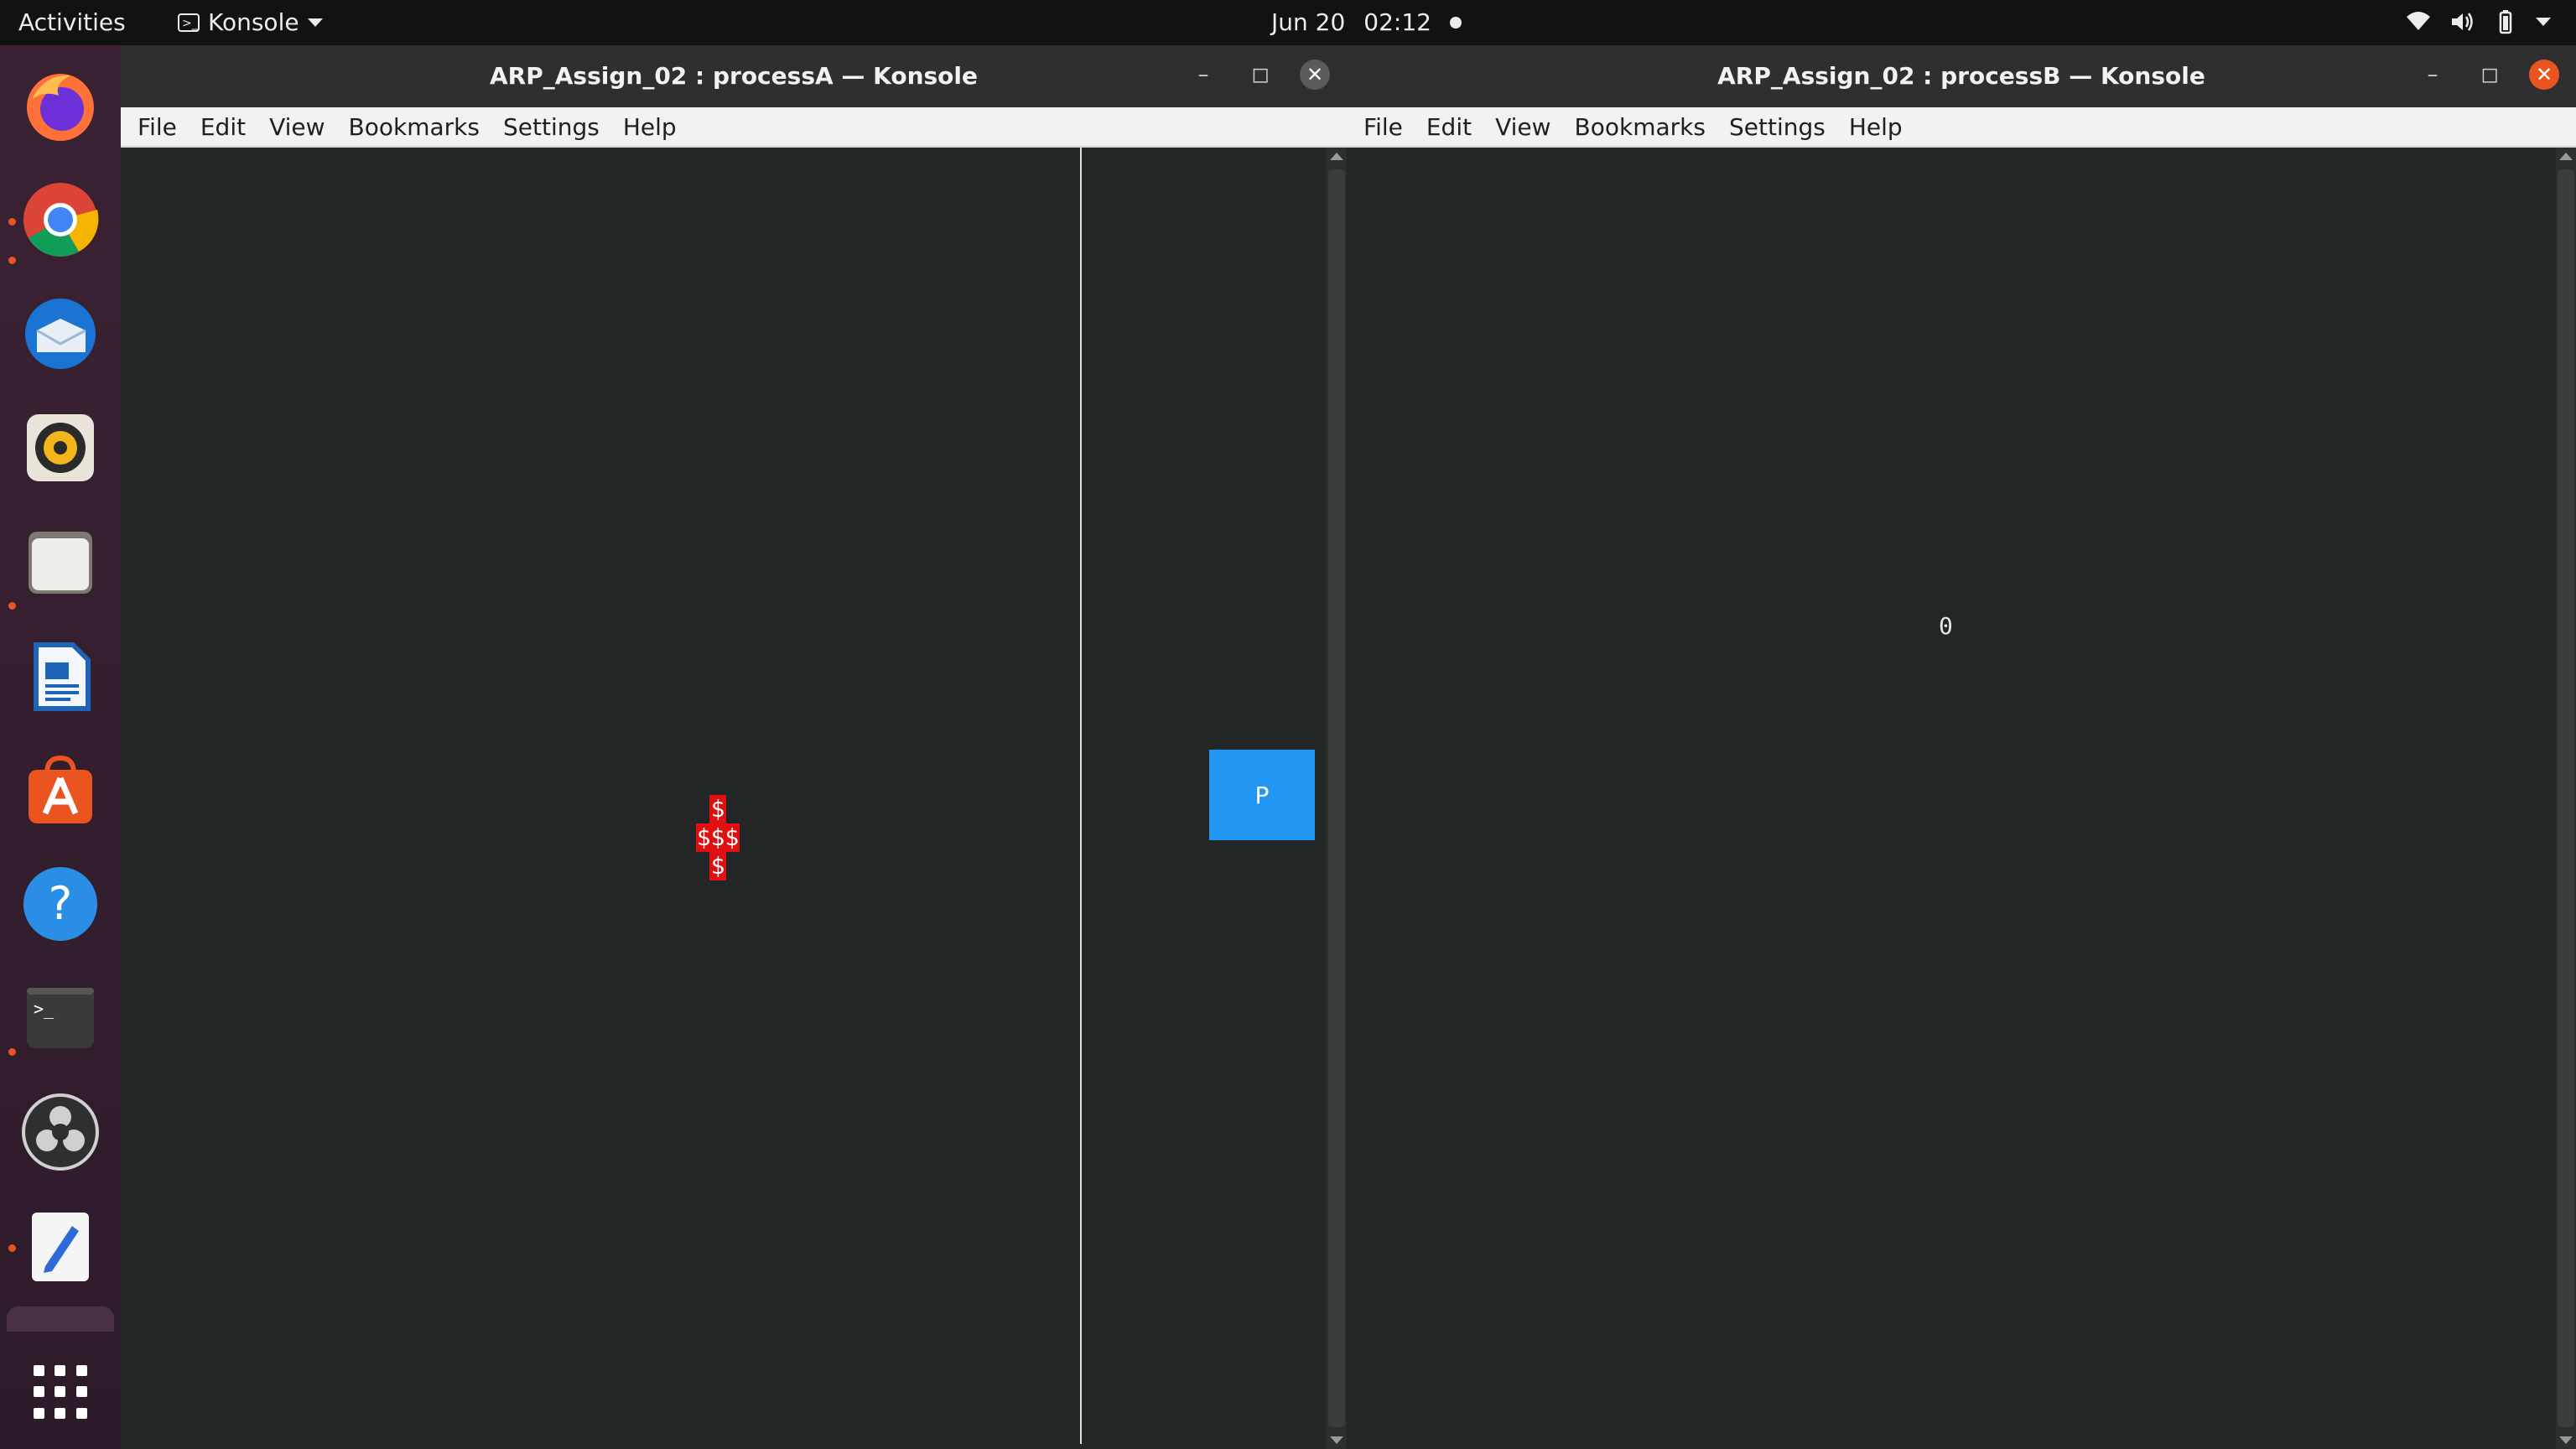 The image size is (2576, 1449). I want to click on clock: Jun 20 02:12, so click(1366, 22).